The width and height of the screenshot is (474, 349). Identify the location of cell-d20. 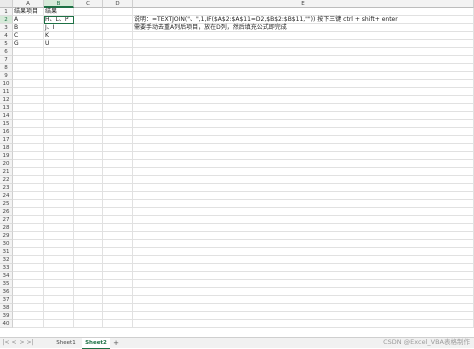
(118, 164).